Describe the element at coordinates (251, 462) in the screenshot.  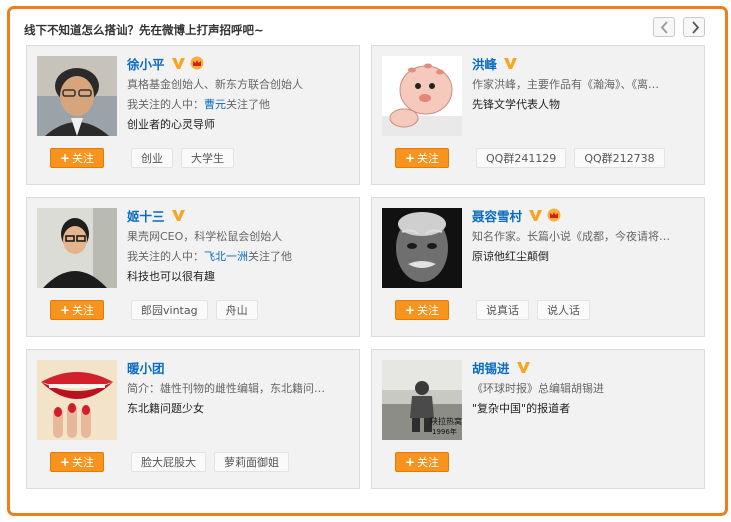
I see `user-tag: 萝莉面御姐` at that location.